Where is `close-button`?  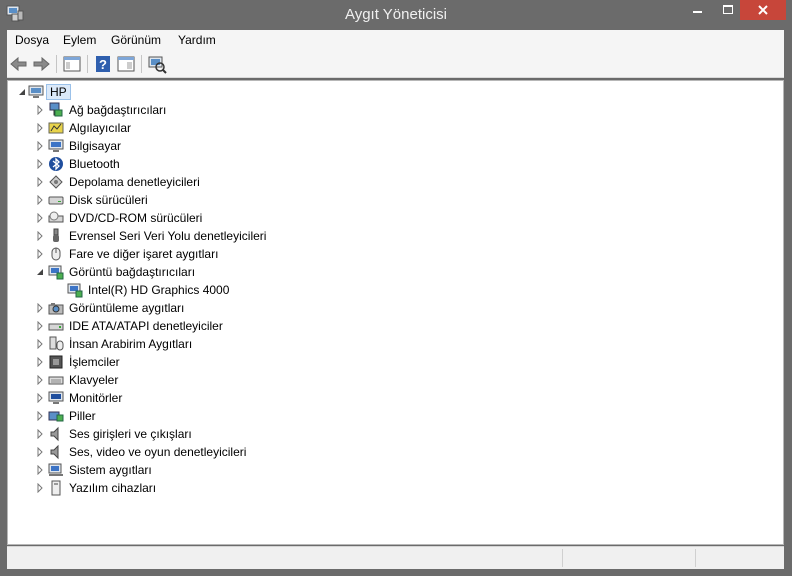 close-button is located at coordinates (763, 10).